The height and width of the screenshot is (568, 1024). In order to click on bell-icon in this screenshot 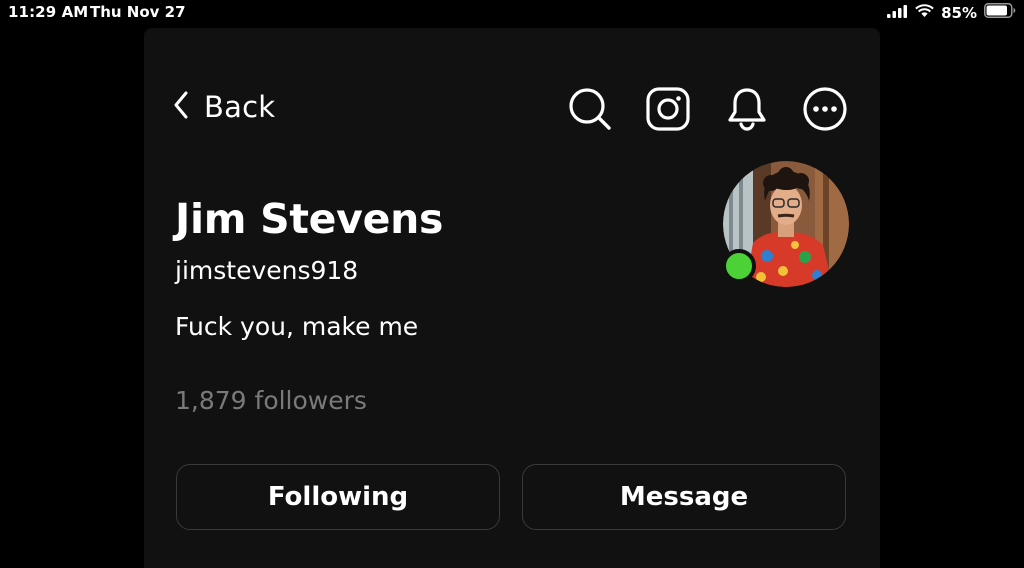, I will do `click(747, 111)`.